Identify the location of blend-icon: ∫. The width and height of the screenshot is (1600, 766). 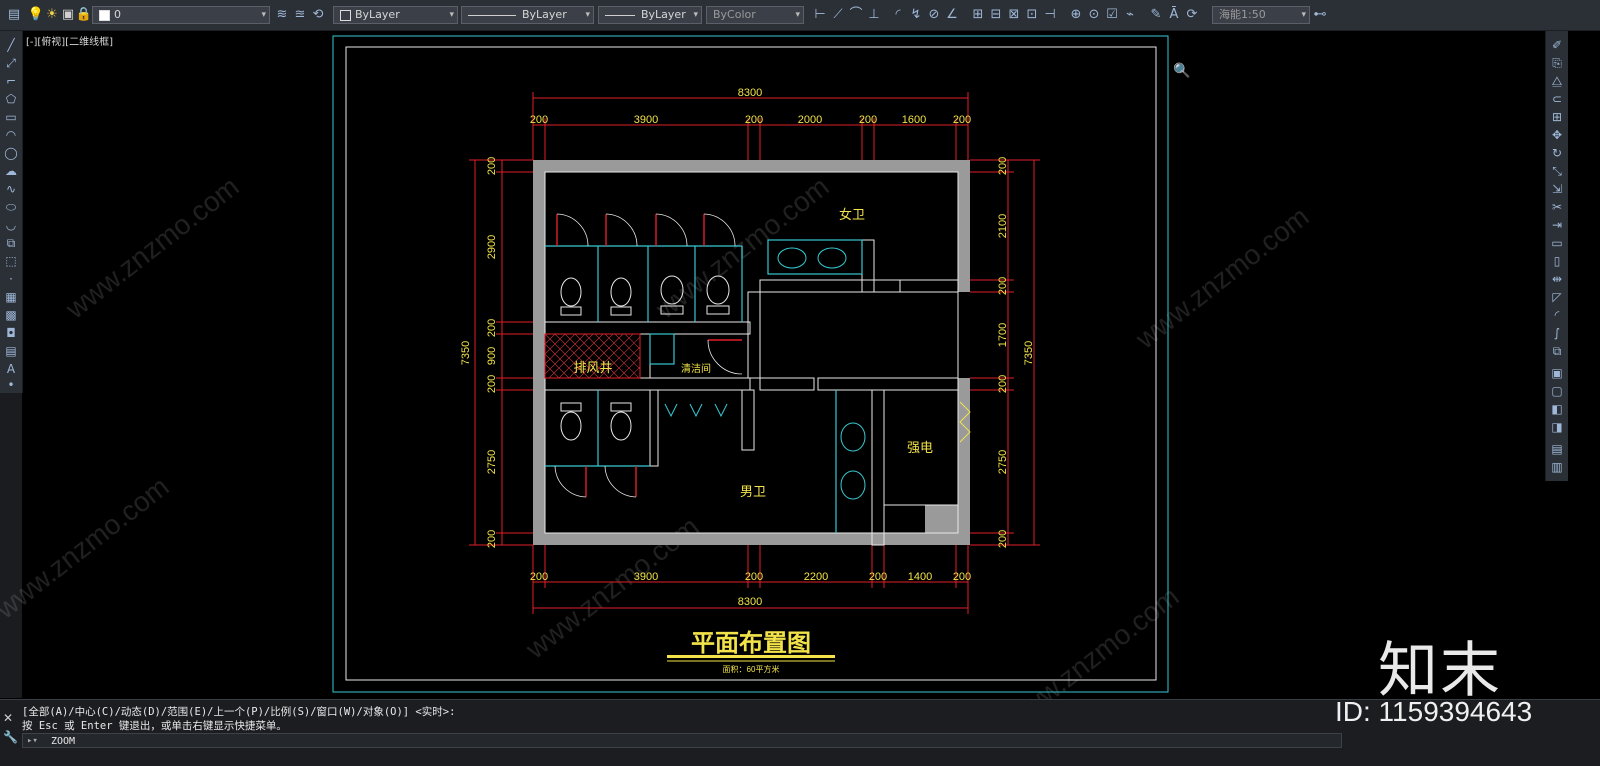
(1557, 333).